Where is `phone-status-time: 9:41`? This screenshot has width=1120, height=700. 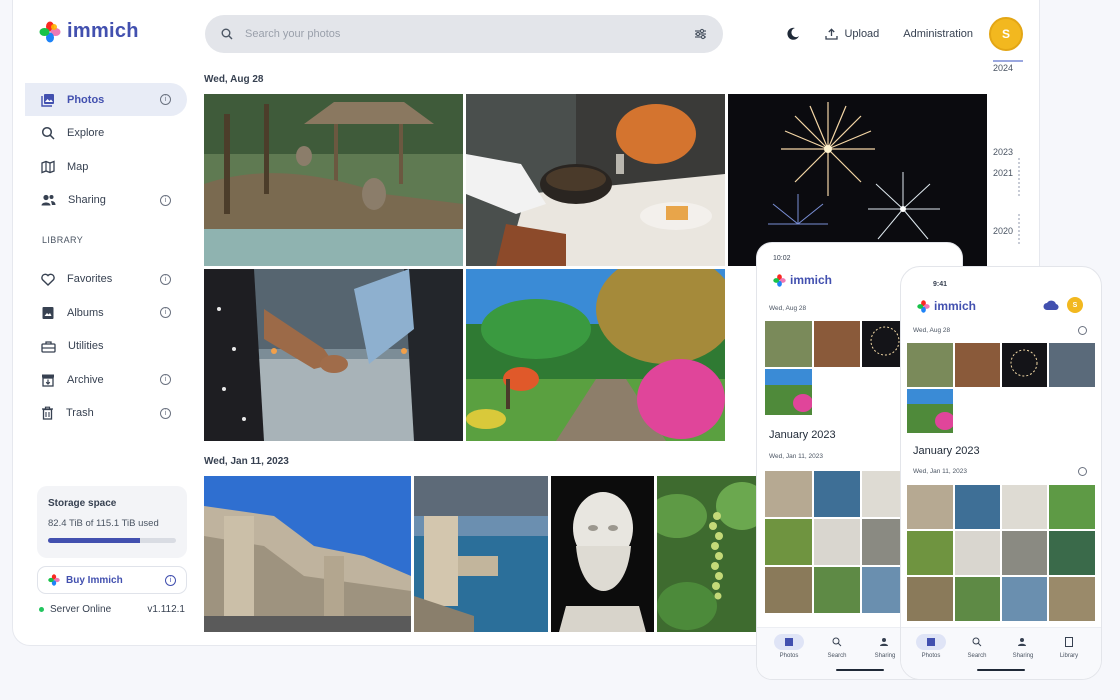 phone-status-time: 9:41 is located at coordinates (940, 284).